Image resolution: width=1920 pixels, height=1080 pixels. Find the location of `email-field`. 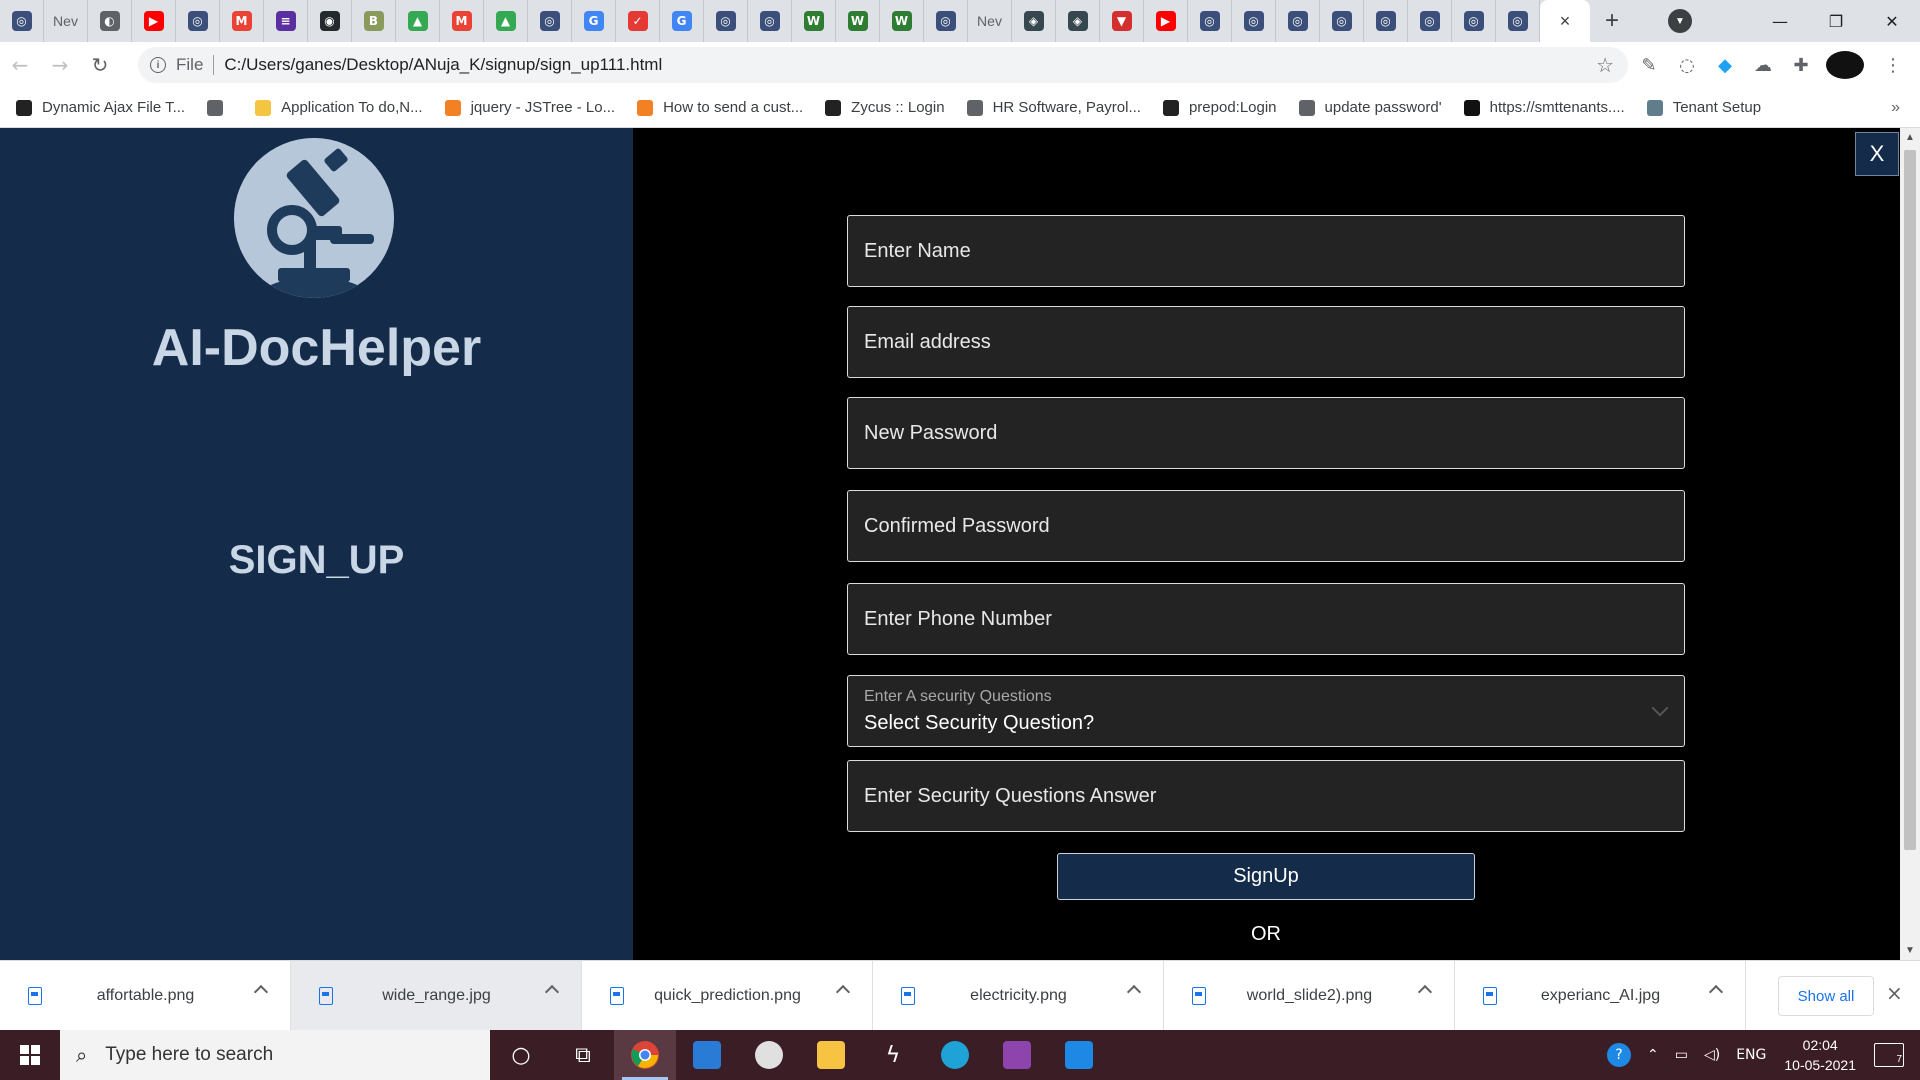

email-field is located at coordinates (1266, 342).